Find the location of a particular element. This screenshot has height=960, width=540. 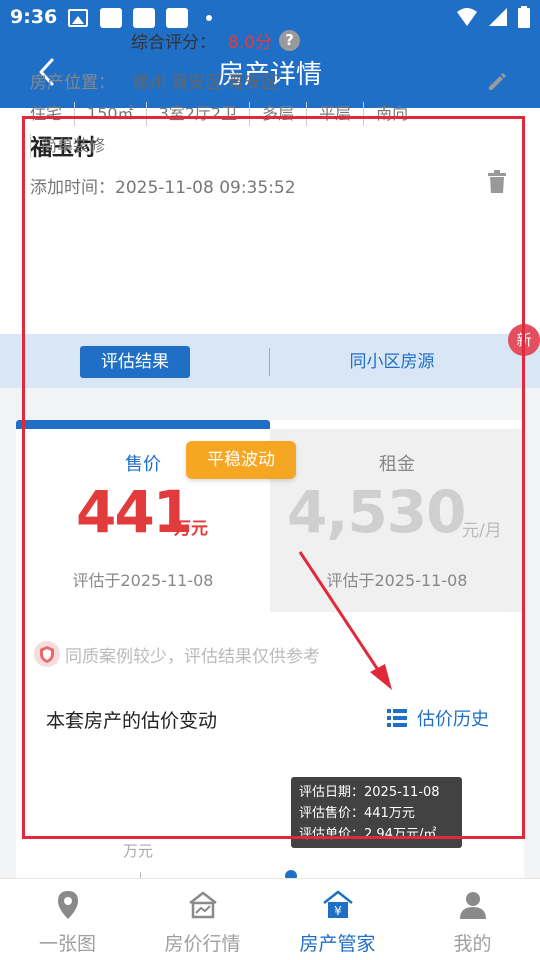

added-time: 添加时间：2025-11-08 09:35:52 is located at coordinates (163, 185).